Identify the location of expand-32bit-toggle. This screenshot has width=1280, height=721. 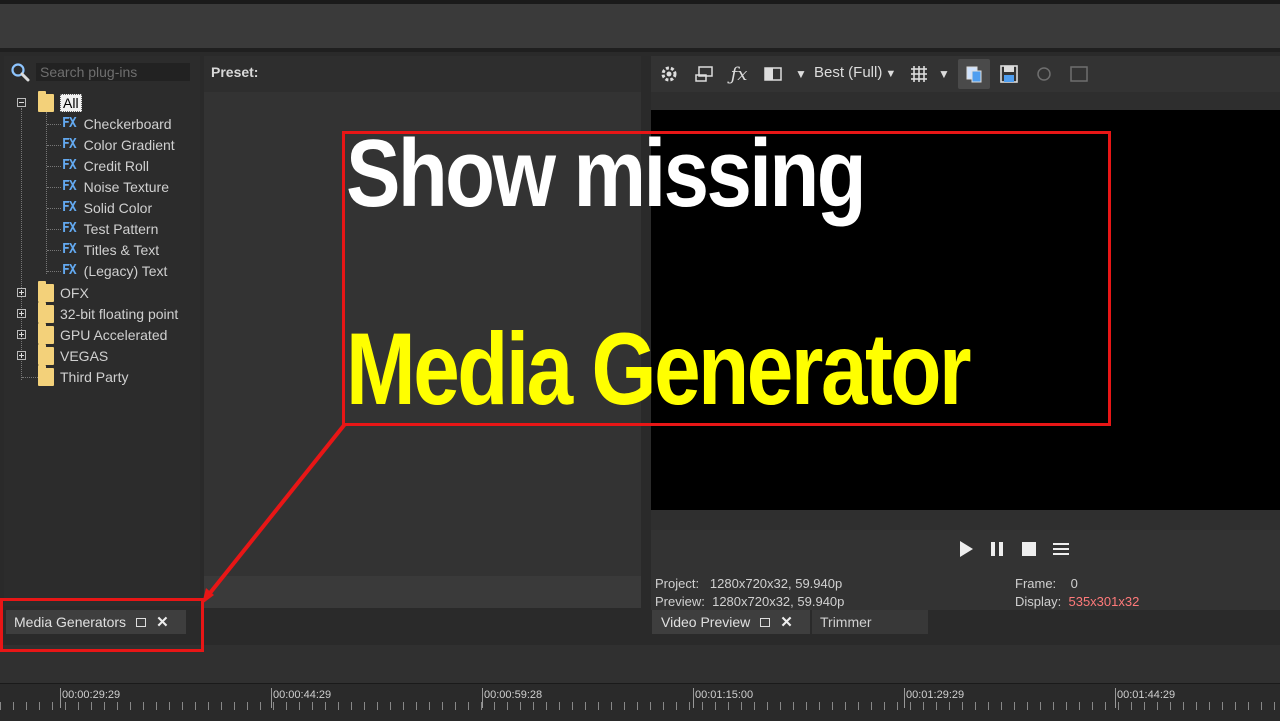
(21, 313).